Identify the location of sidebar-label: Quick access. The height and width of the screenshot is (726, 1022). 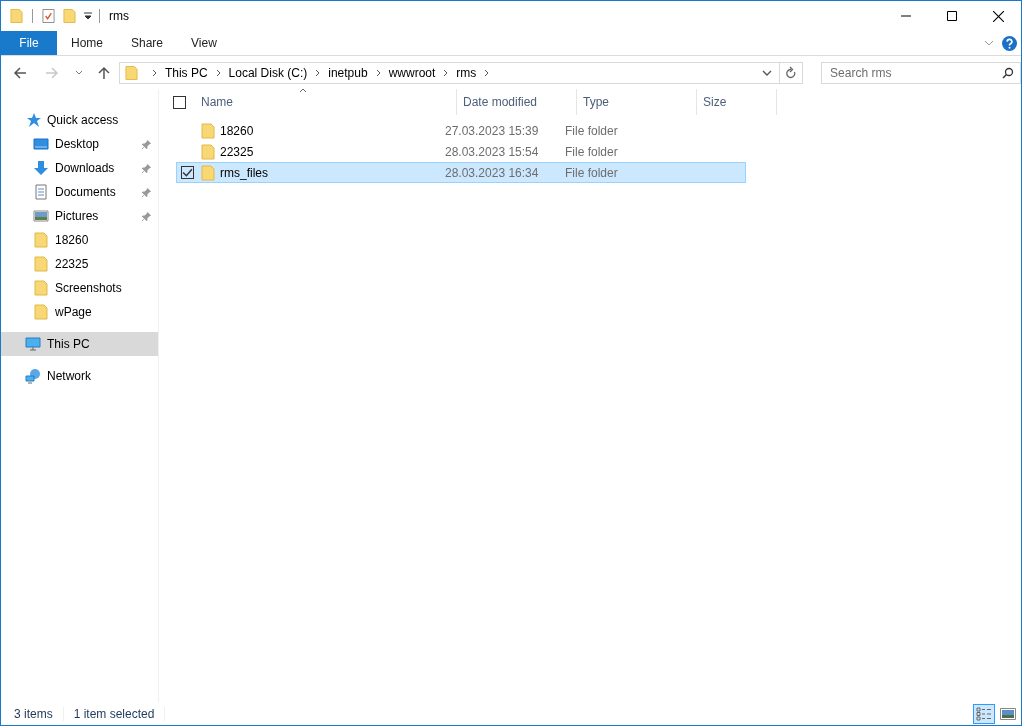
(83, 120).